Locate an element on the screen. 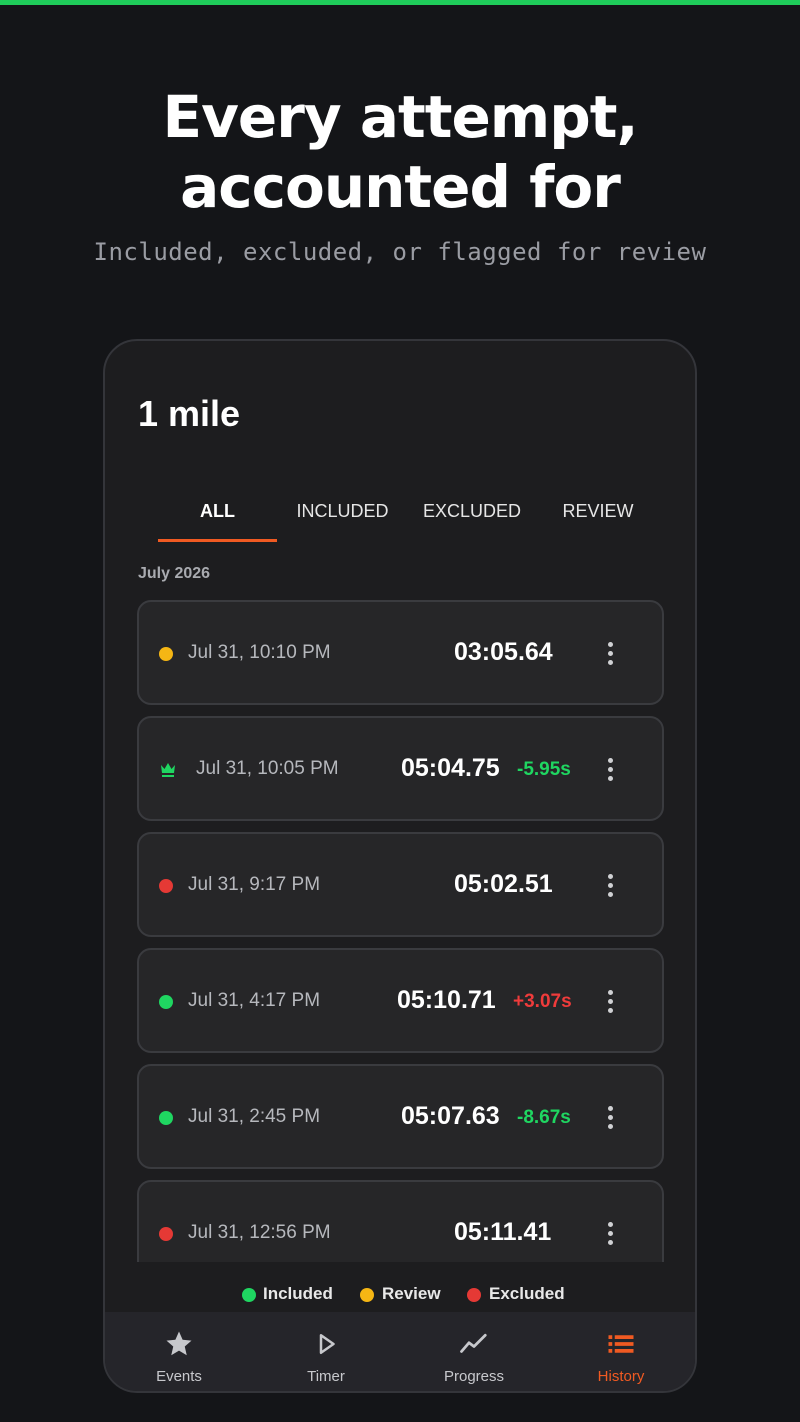  nav-progress-label: Progress is located at coordinates (474, 1376).